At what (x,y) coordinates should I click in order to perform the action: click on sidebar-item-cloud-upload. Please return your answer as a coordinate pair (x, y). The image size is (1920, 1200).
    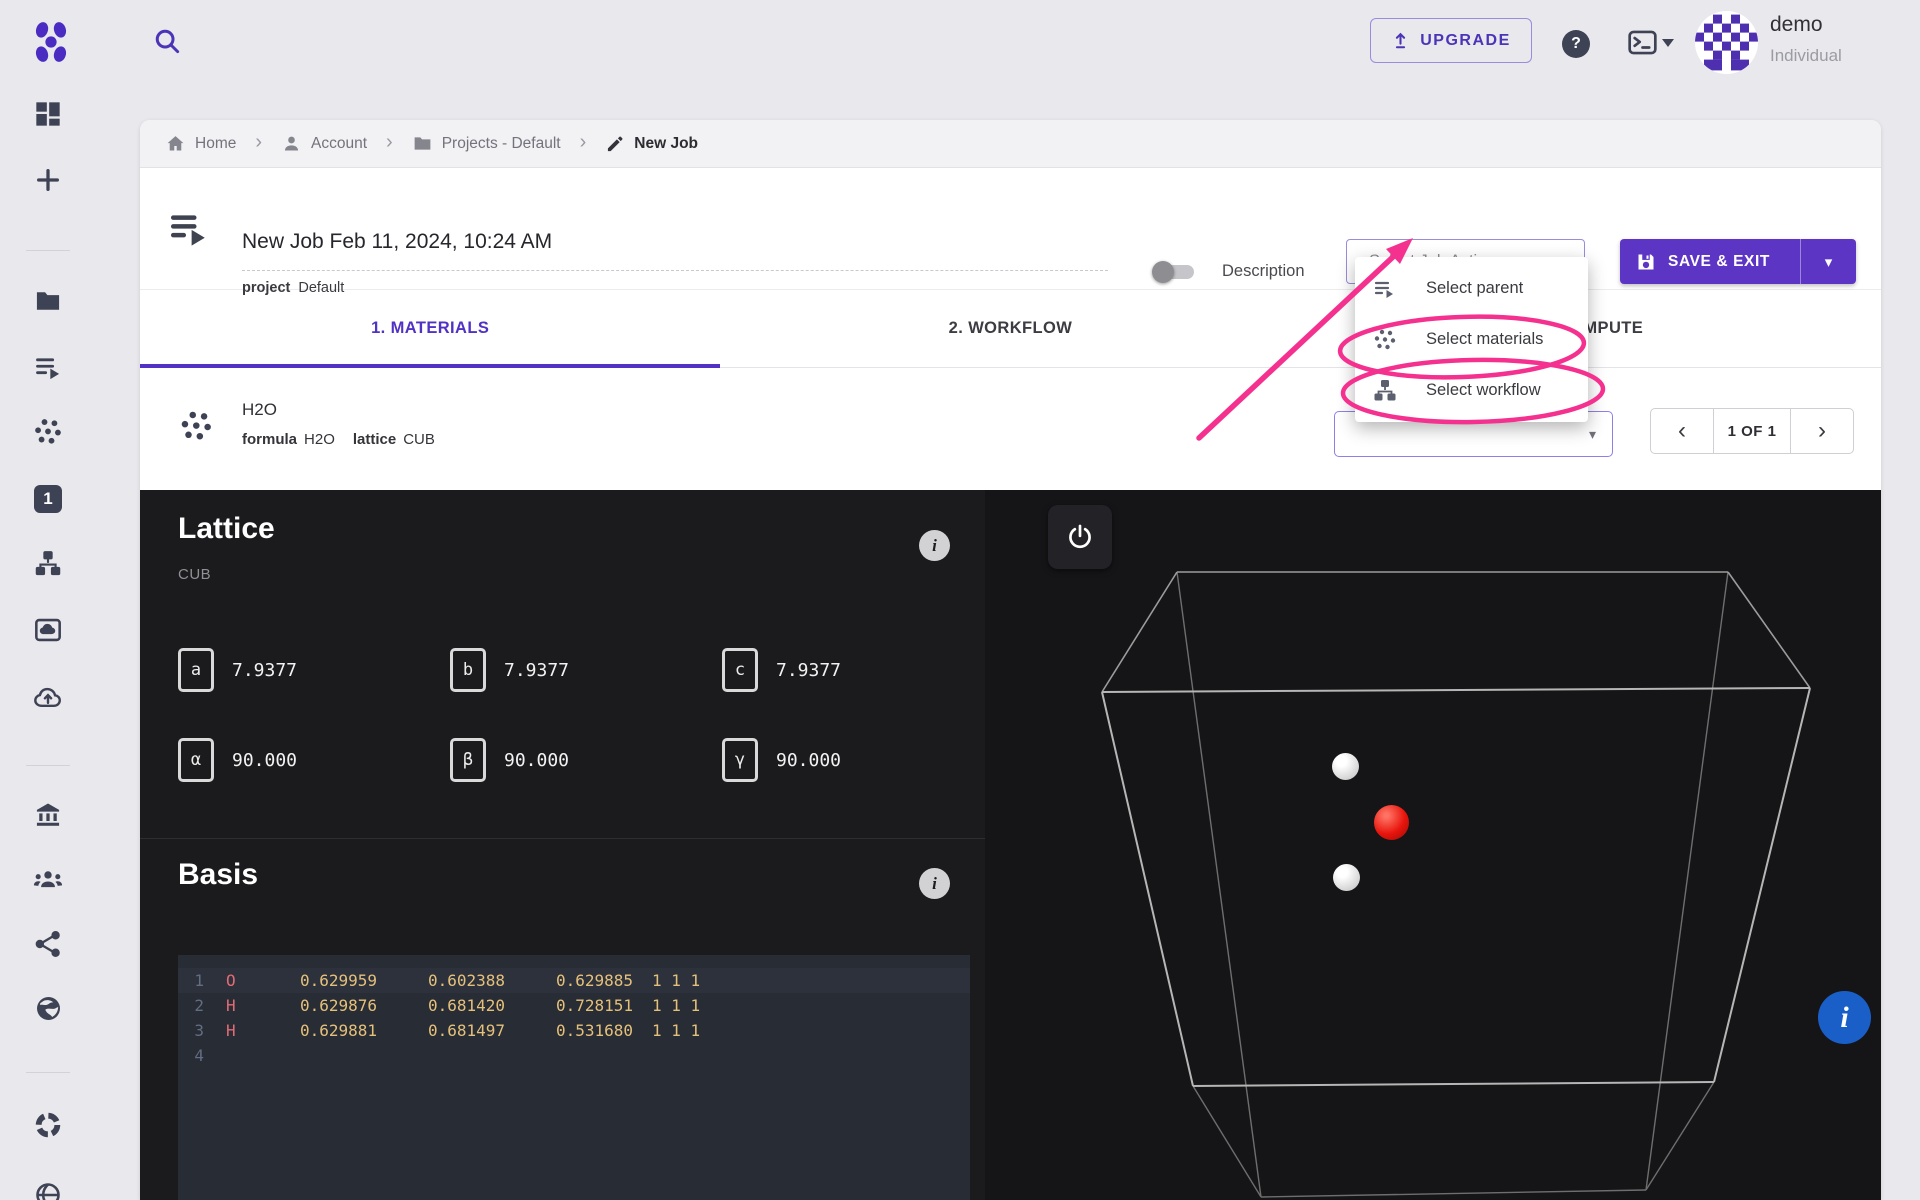
    Looking at the image, I should click on (48, 696).